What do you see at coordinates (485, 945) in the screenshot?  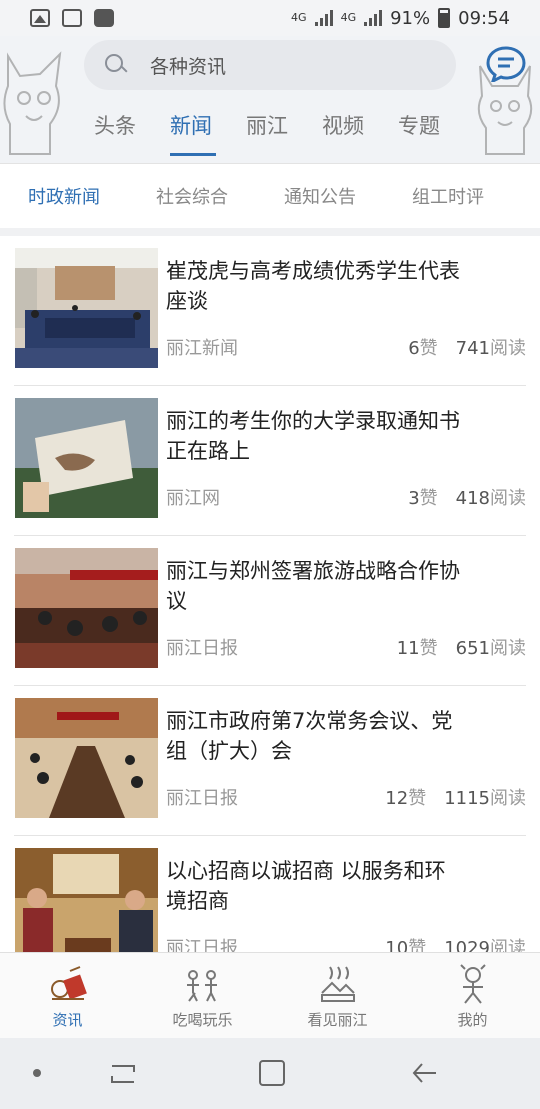 I see `read-count: 1029阅读` at bounding box center [485, 945].